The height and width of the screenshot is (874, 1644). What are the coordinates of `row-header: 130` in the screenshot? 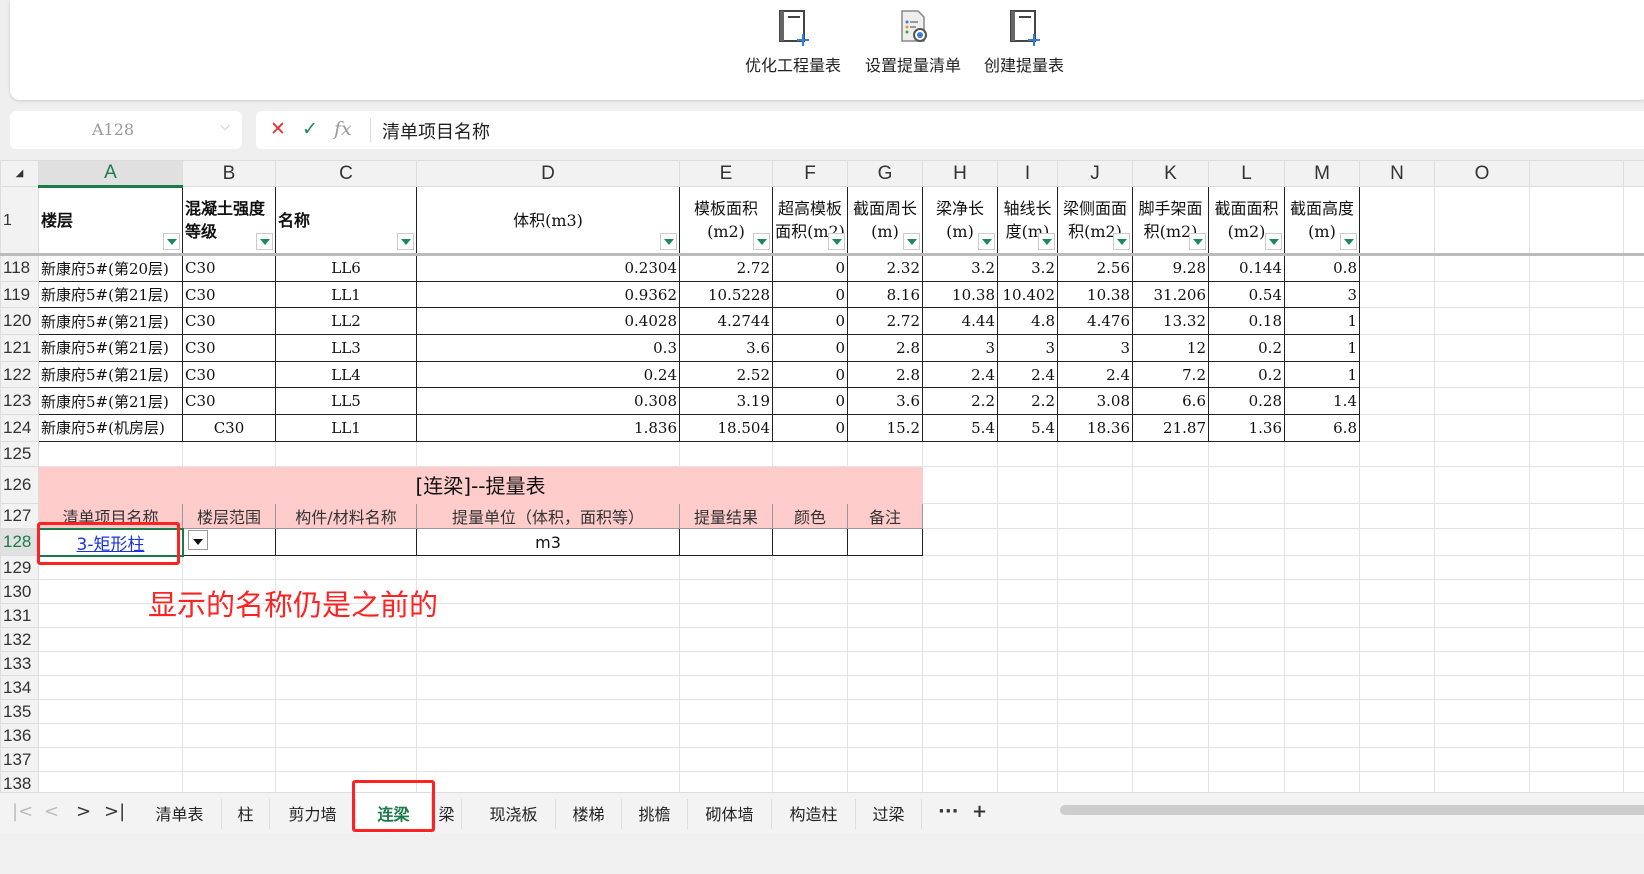 It's located at (19, 592).